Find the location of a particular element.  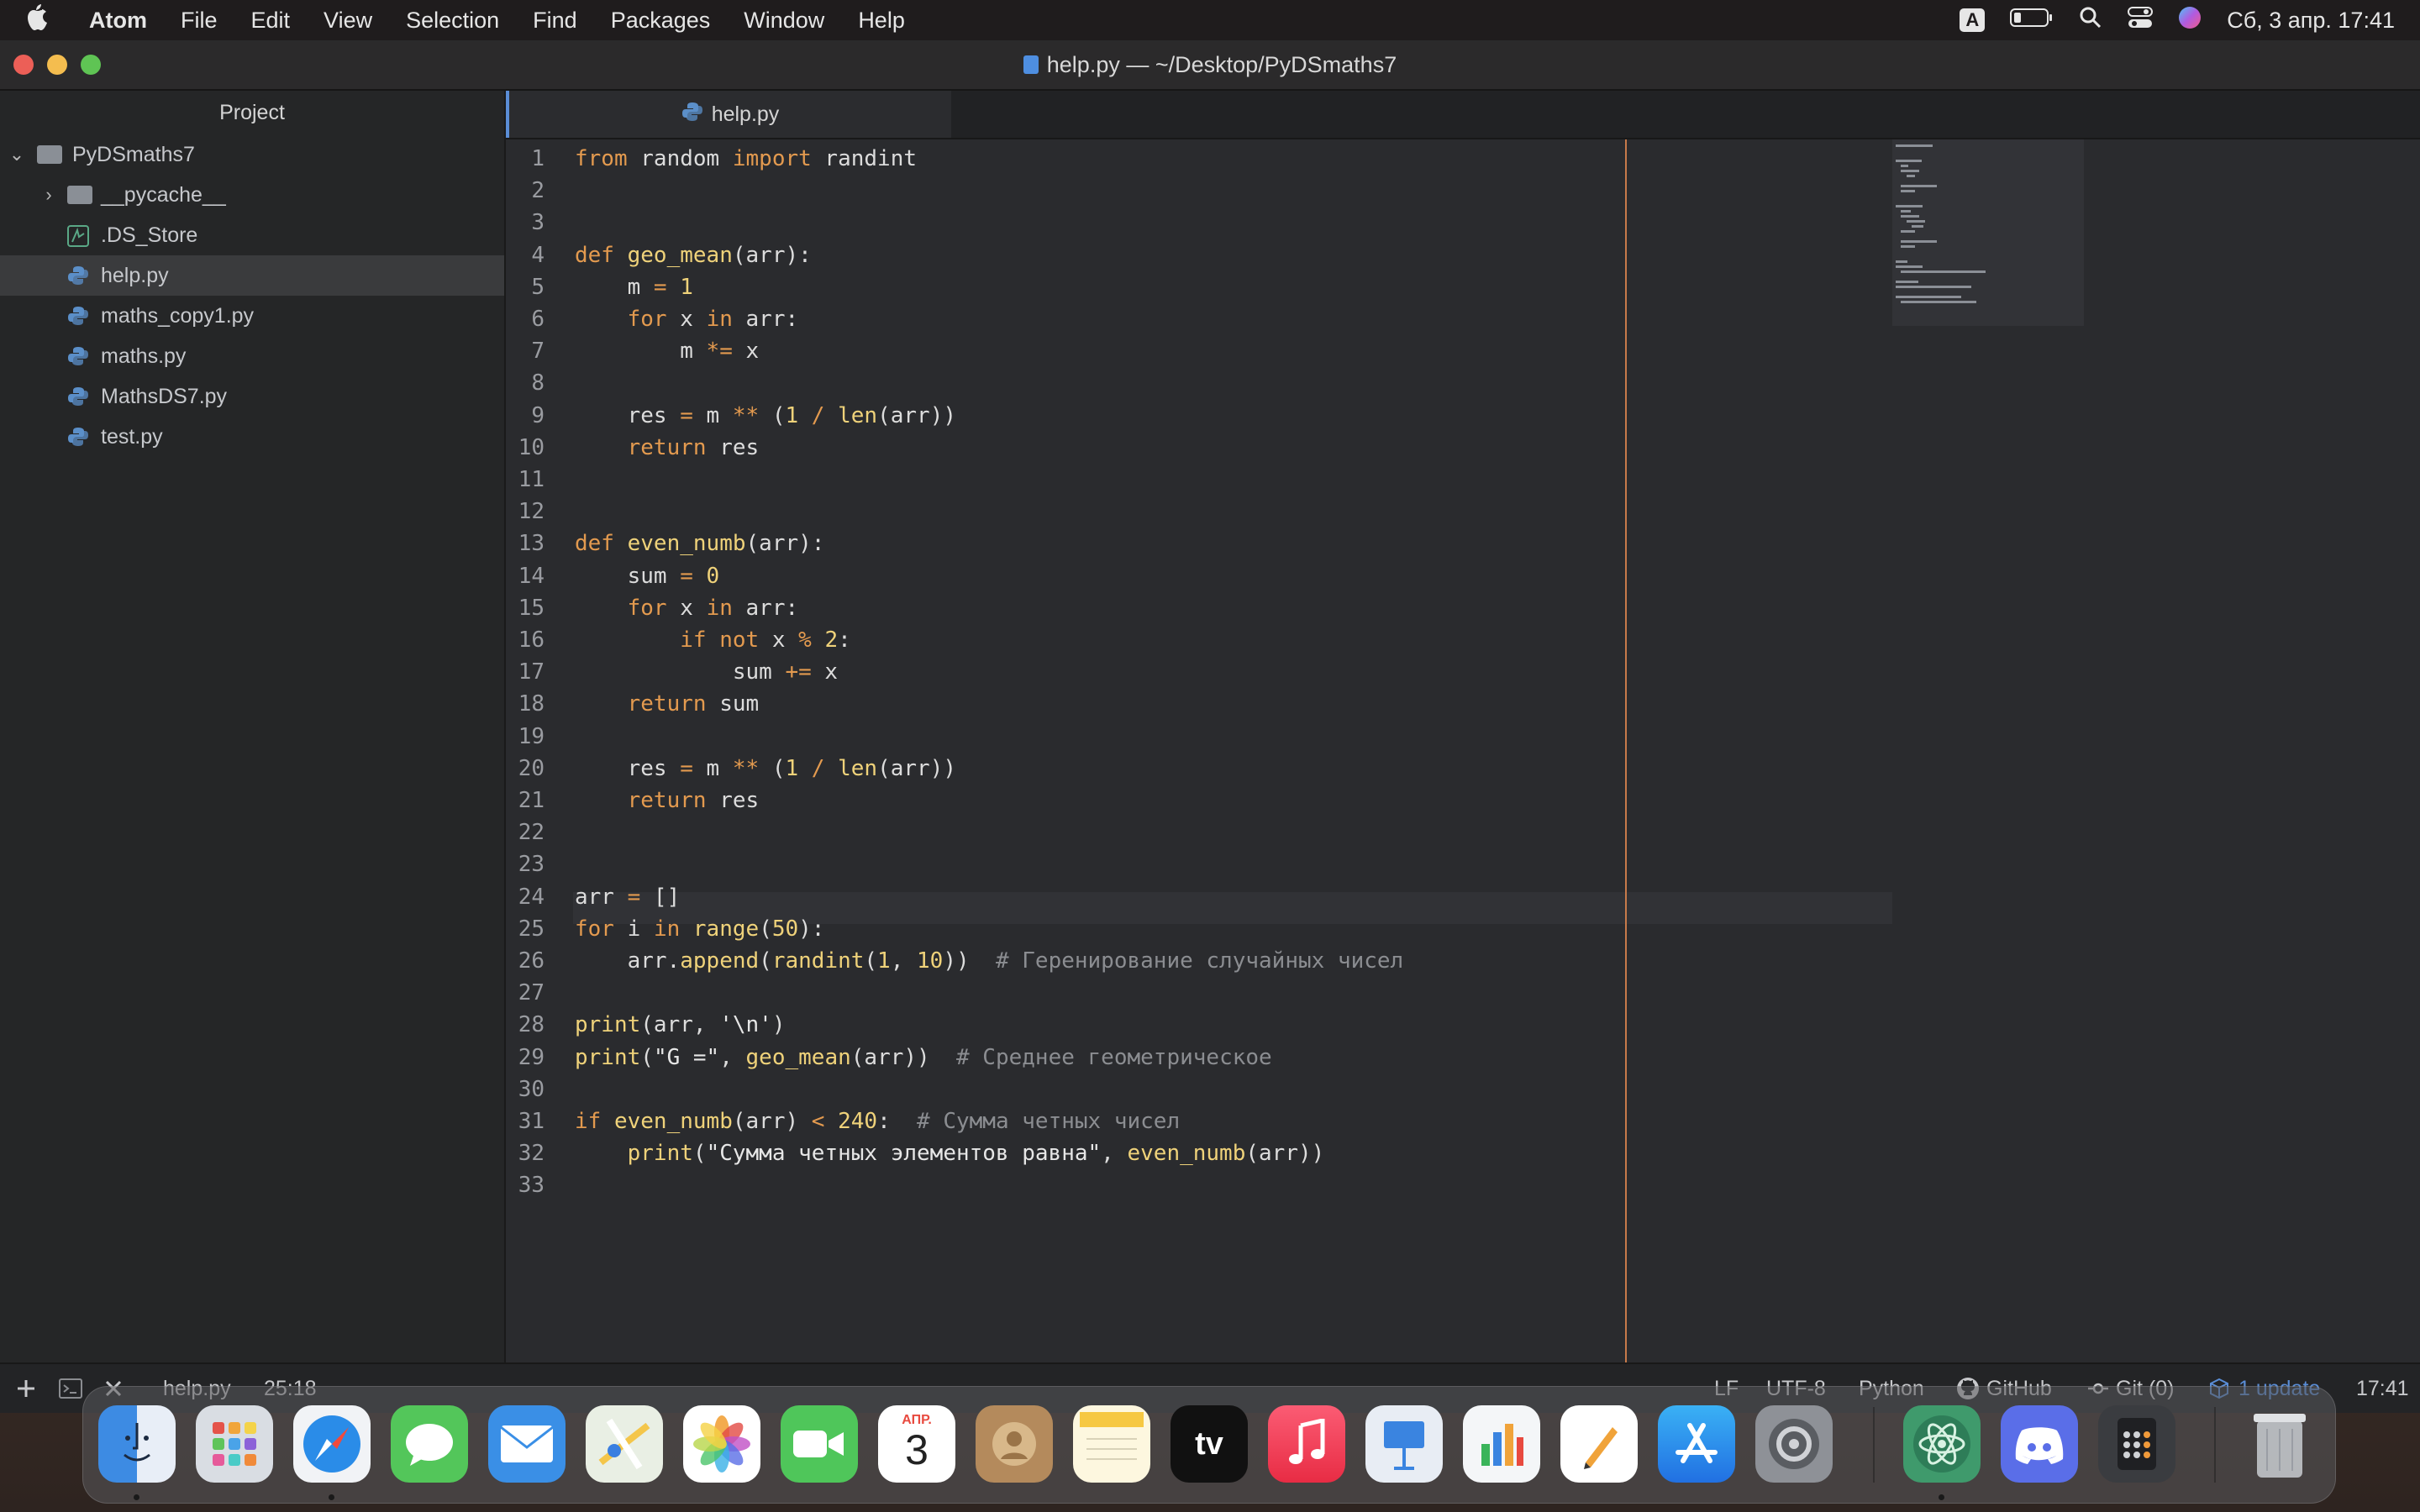

spotlight-search-icon is located at coordinates (2090, 20).